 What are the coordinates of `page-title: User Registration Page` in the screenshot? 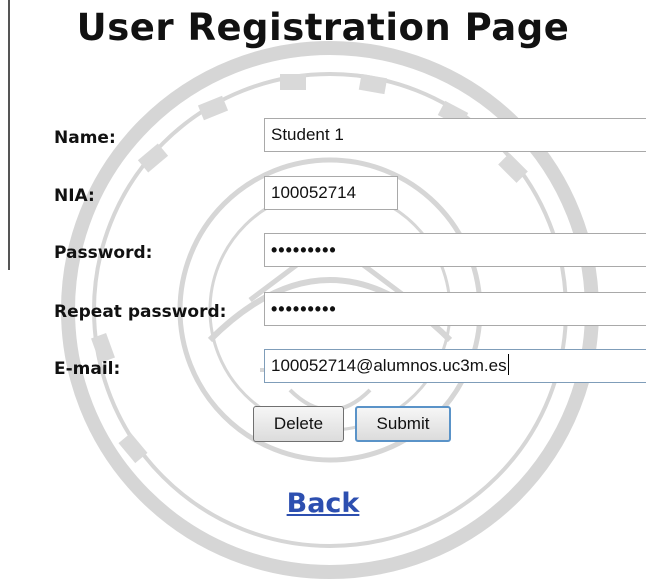 It's located at (323, 27).